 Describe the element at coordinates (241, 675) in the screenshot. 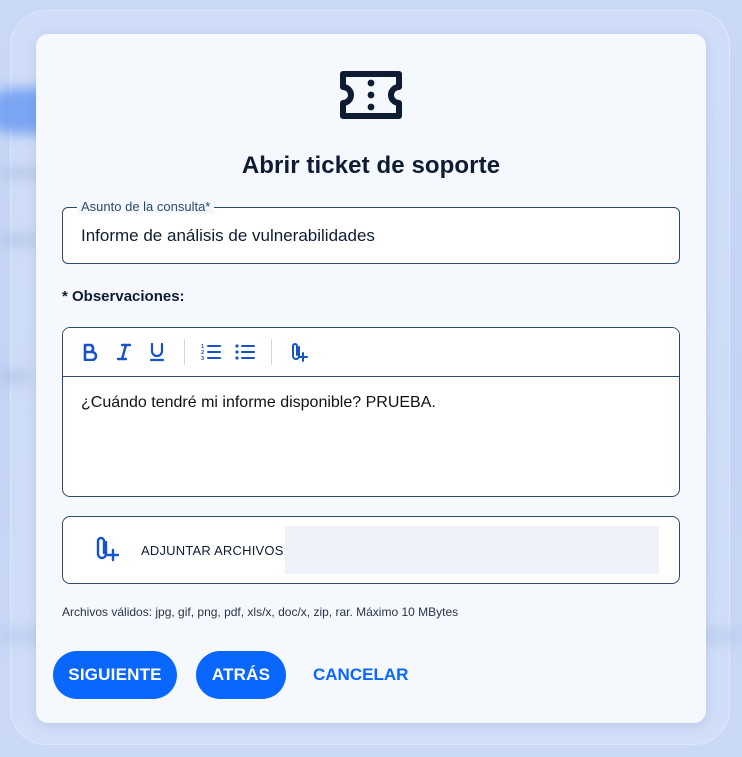

I see `back-button: ATRÁS` at that location.